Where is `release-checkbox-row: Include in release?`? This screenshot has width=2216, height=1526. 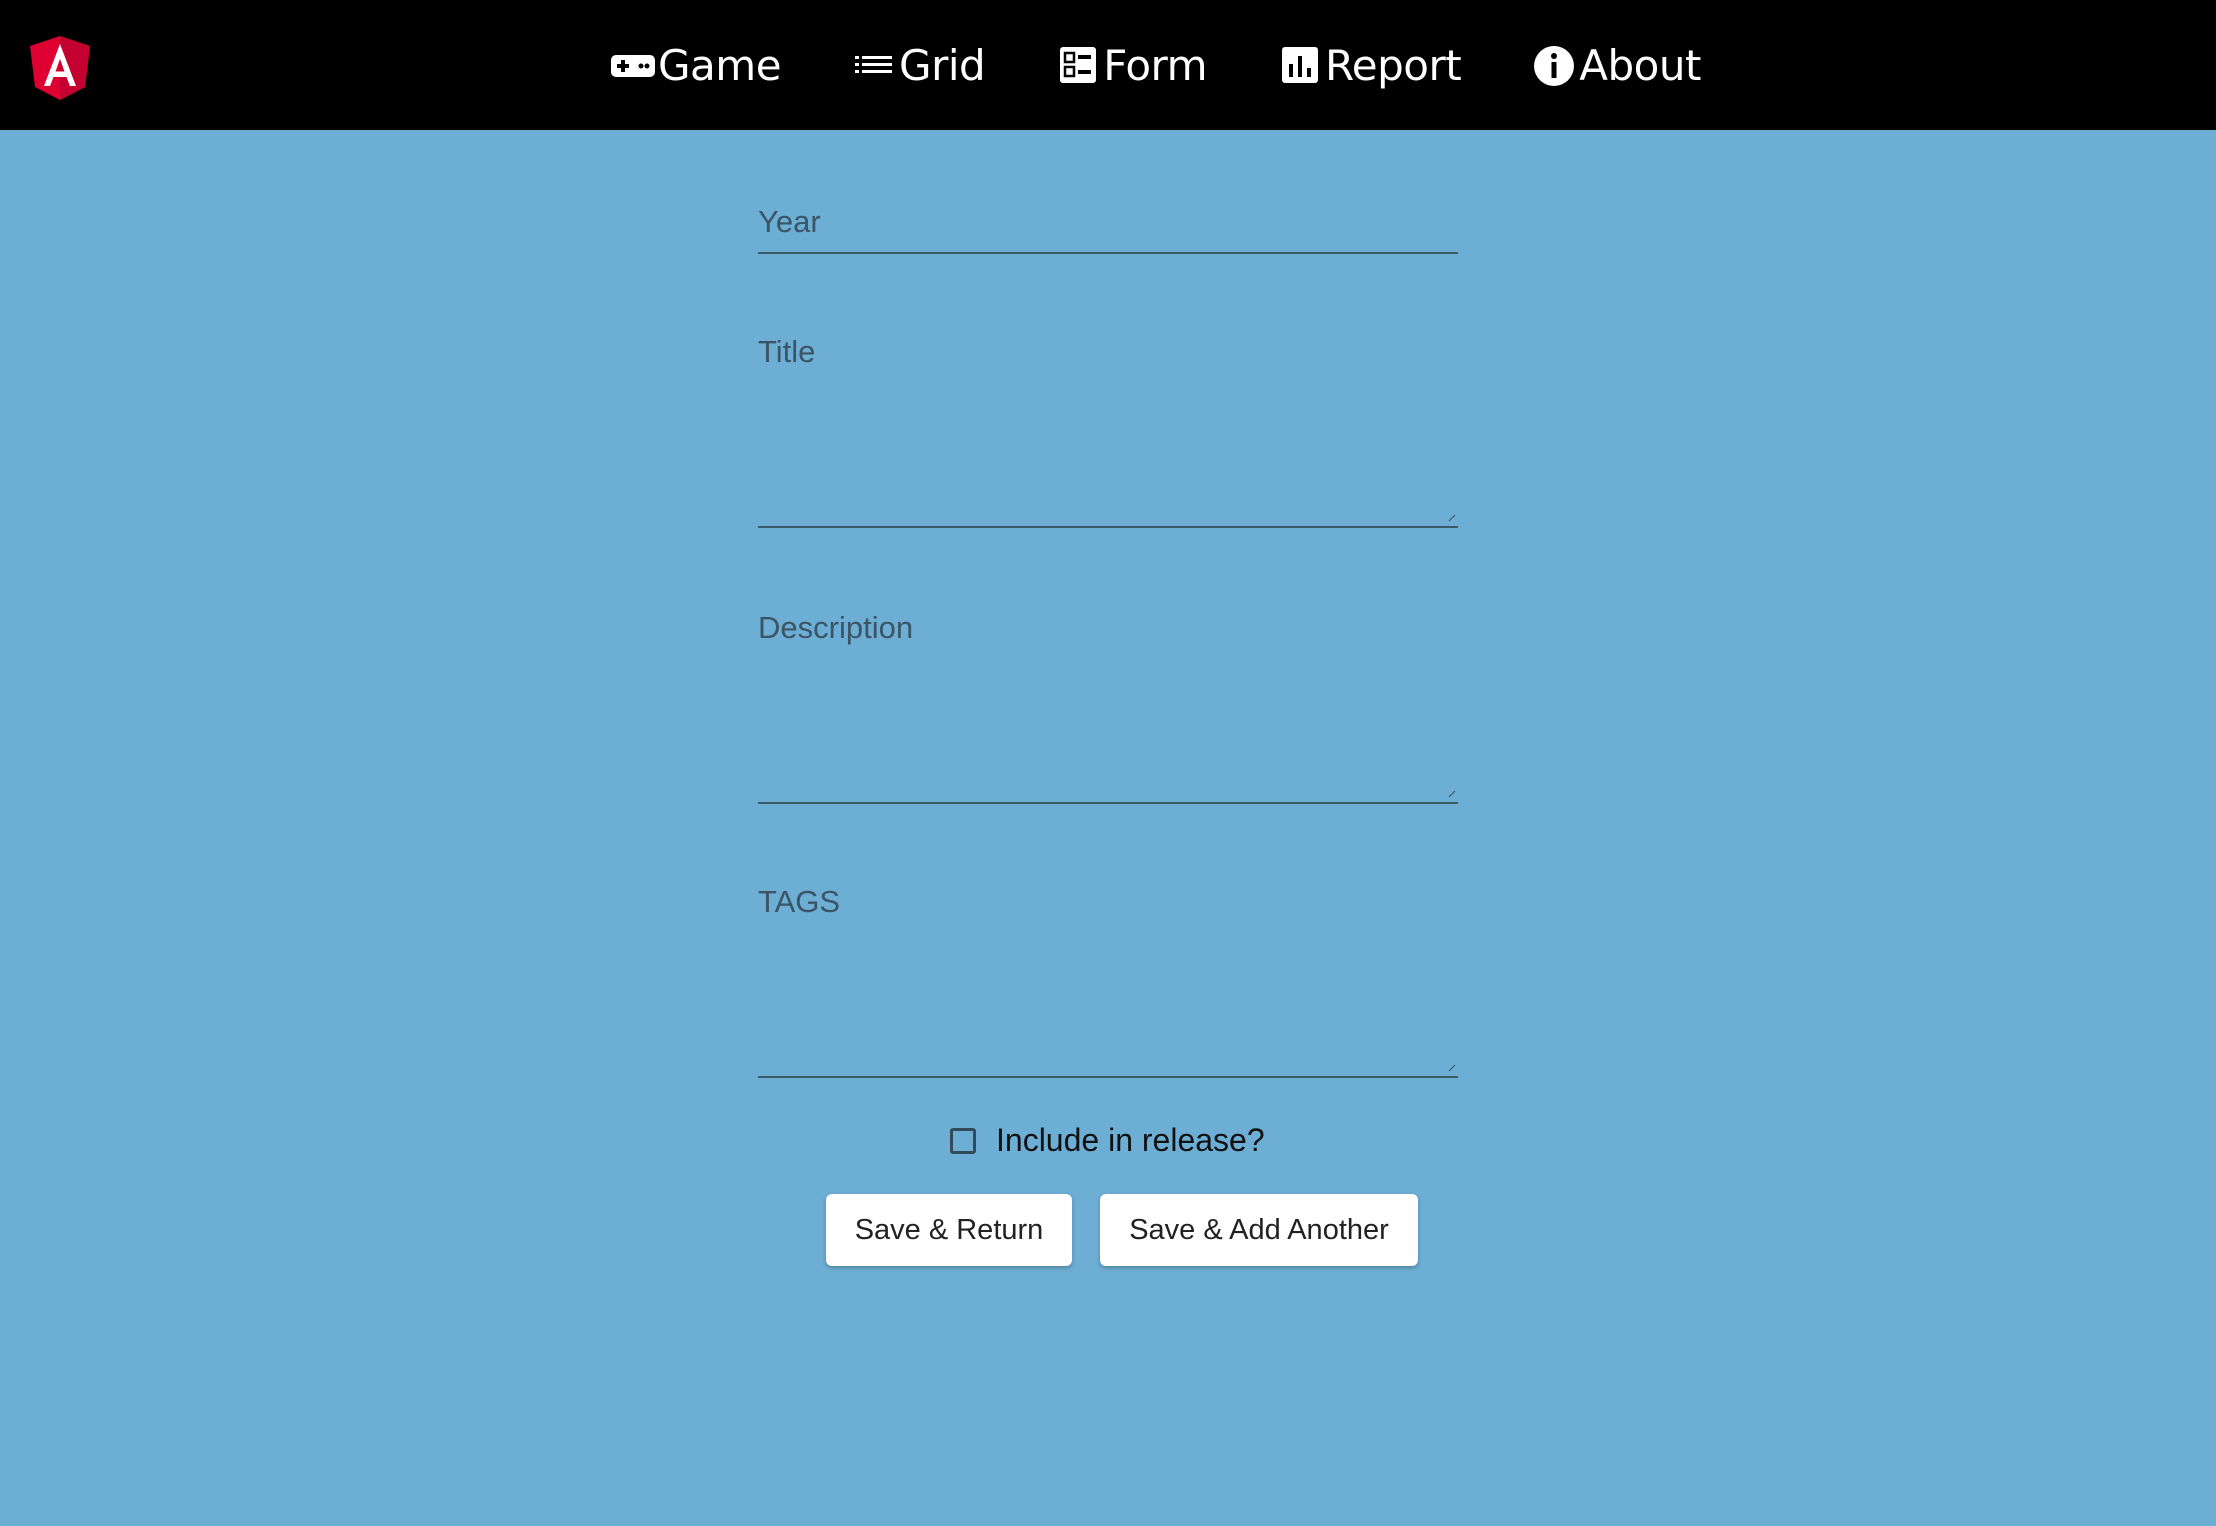
release-checkbox-row: Include in release? is located at coordinates (1107, 1140).